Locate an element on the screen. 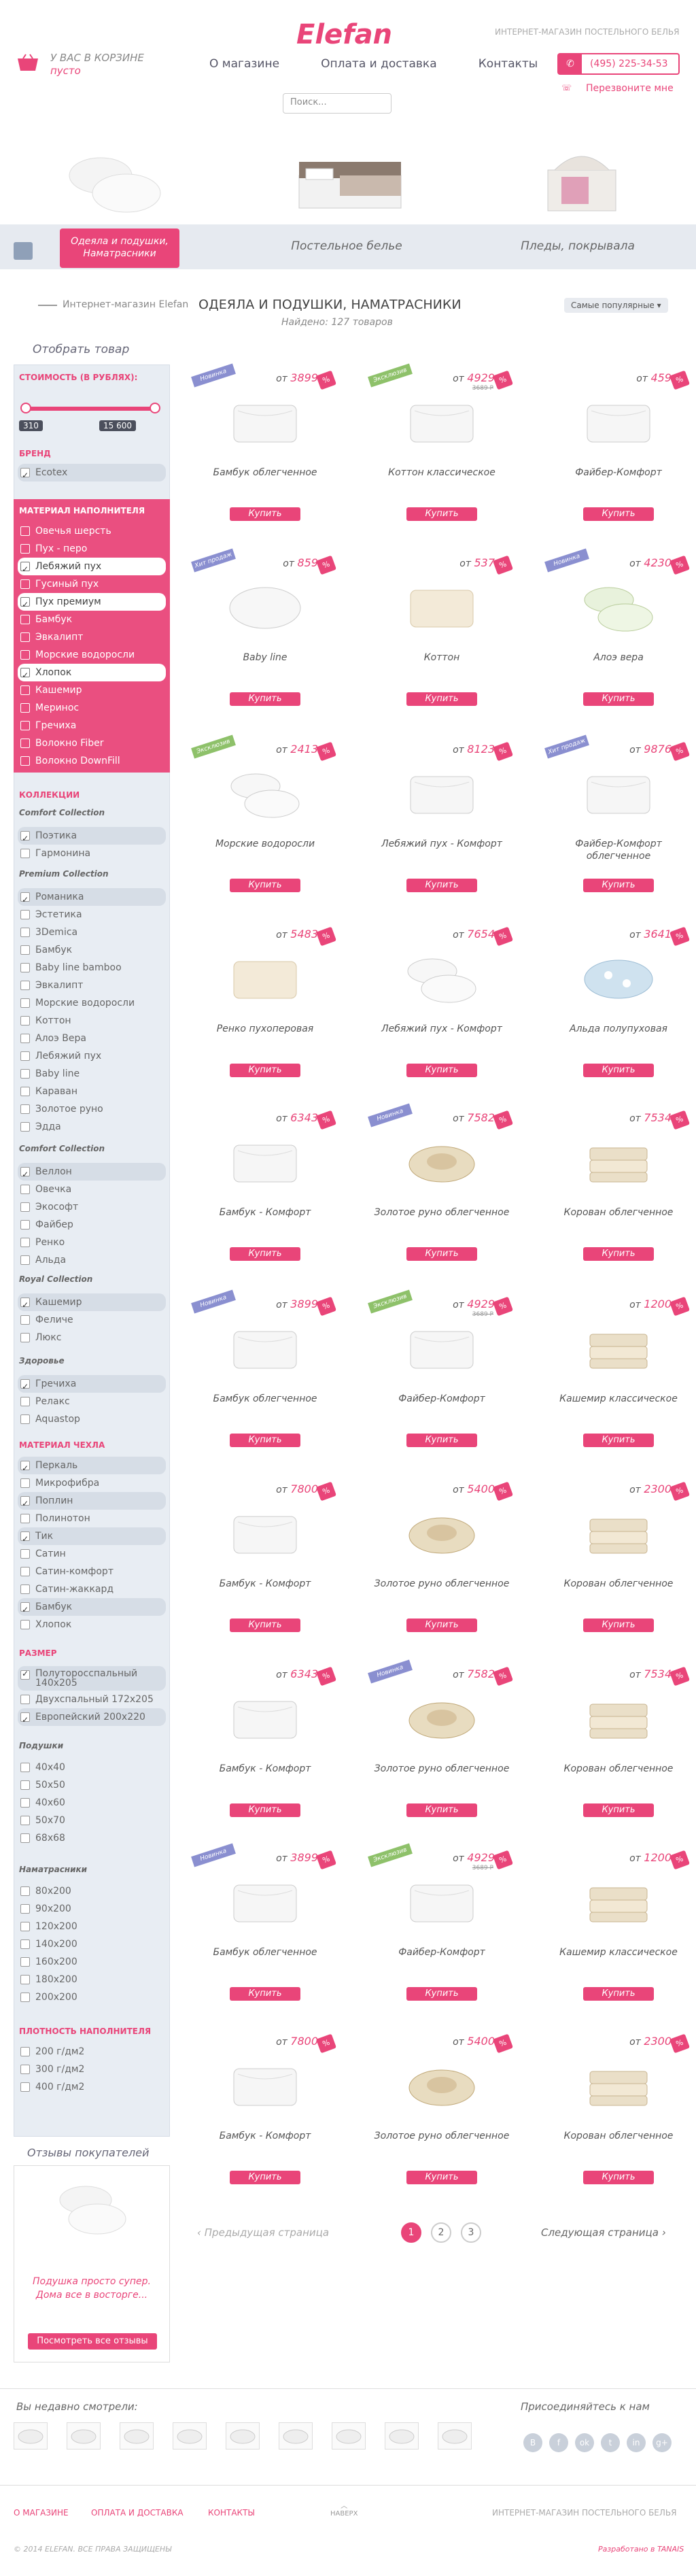 Image resolution: width=696 pixels, height=2576 pixels. product-name: Кашемир классическое is located at coordinates (618, 1399).